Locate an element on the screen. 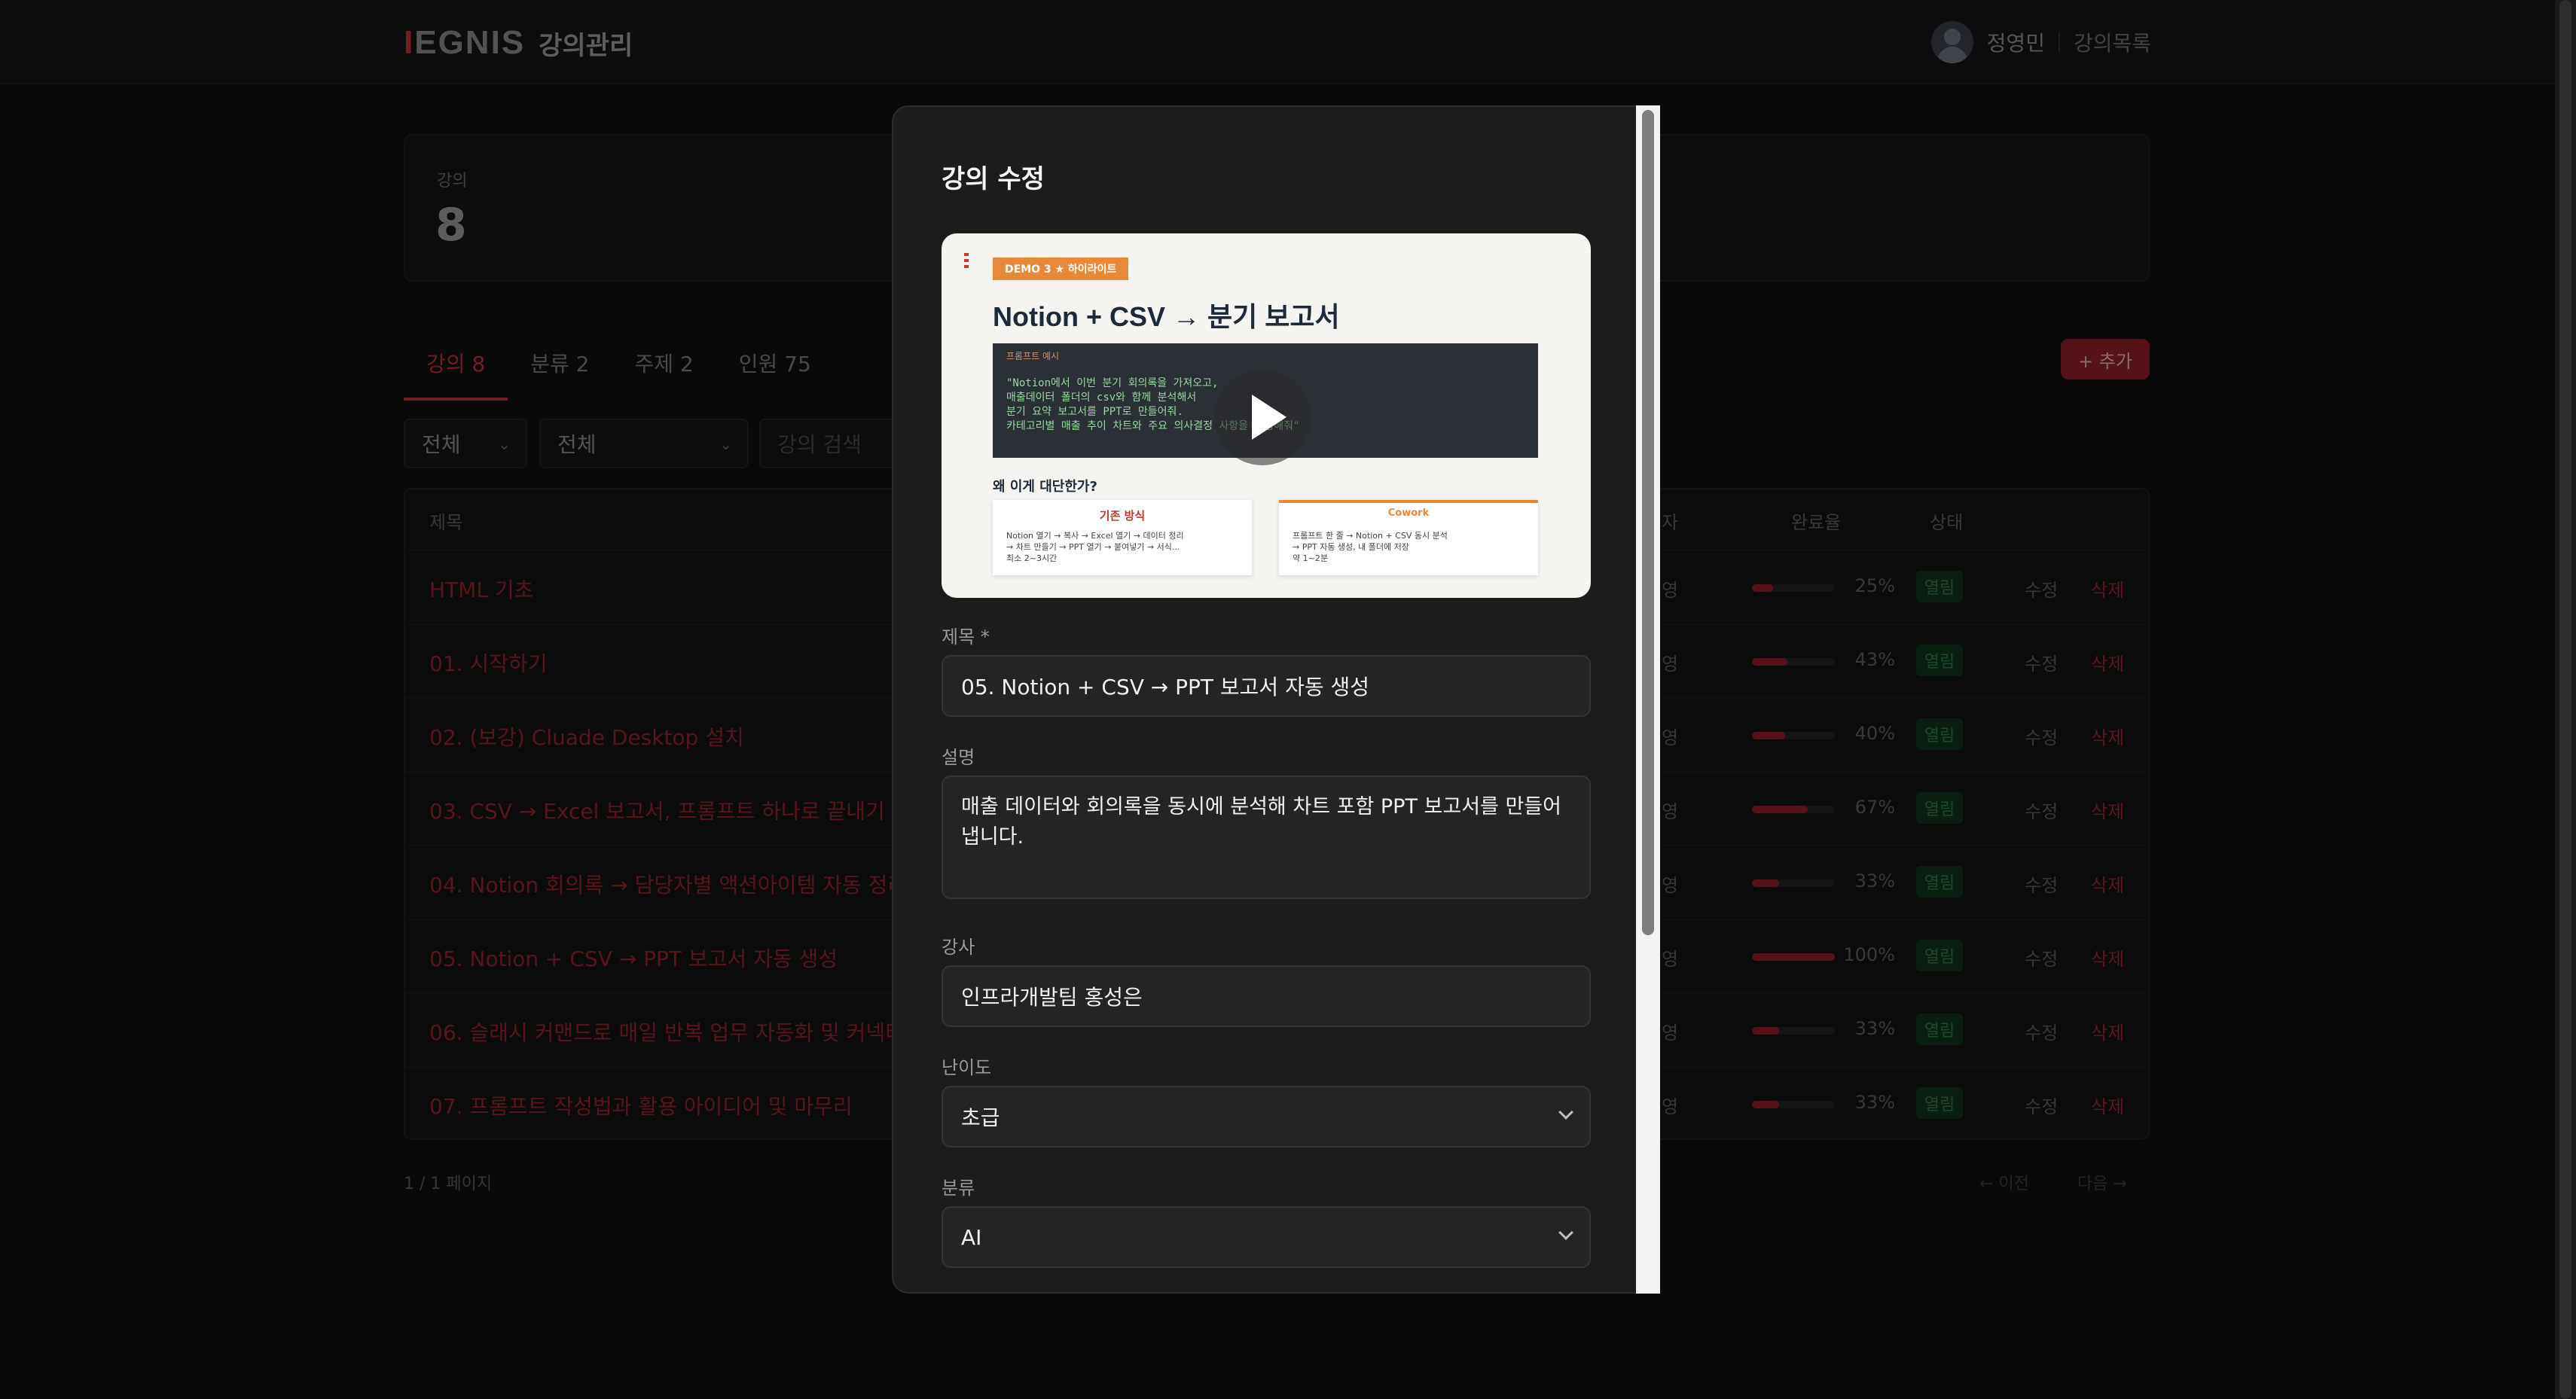 This screenshot has height=1399, width=2576. card-title: Cowork is located at coordinates (1409, 513).